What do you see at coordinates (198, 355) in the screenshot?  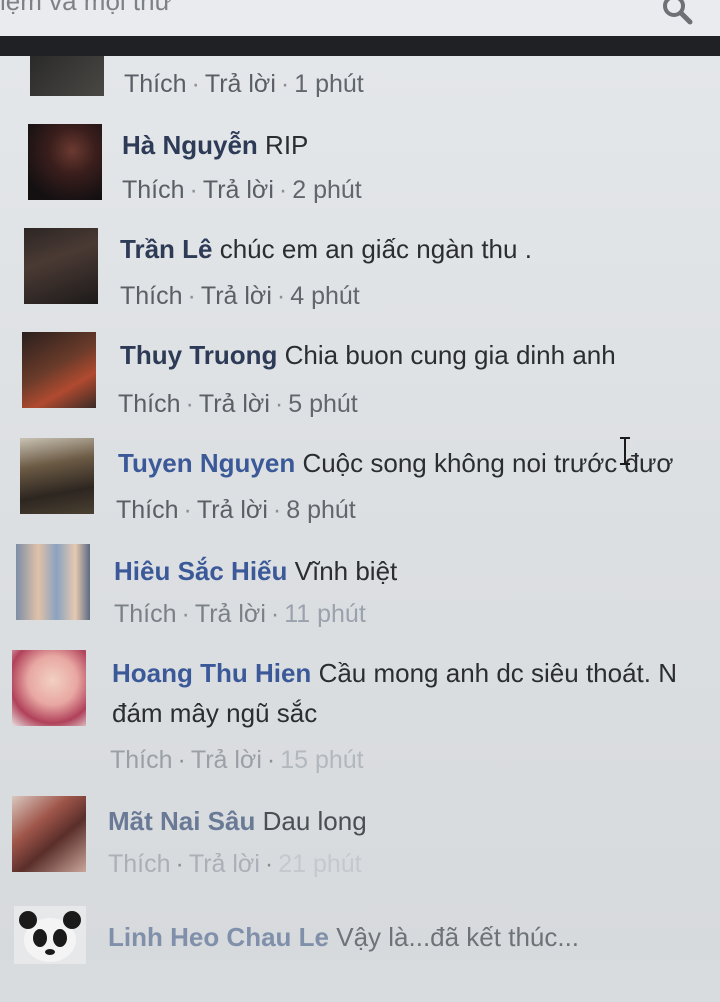 I see `comment-author: Thuy Truong` at bounding box center [198, 355].